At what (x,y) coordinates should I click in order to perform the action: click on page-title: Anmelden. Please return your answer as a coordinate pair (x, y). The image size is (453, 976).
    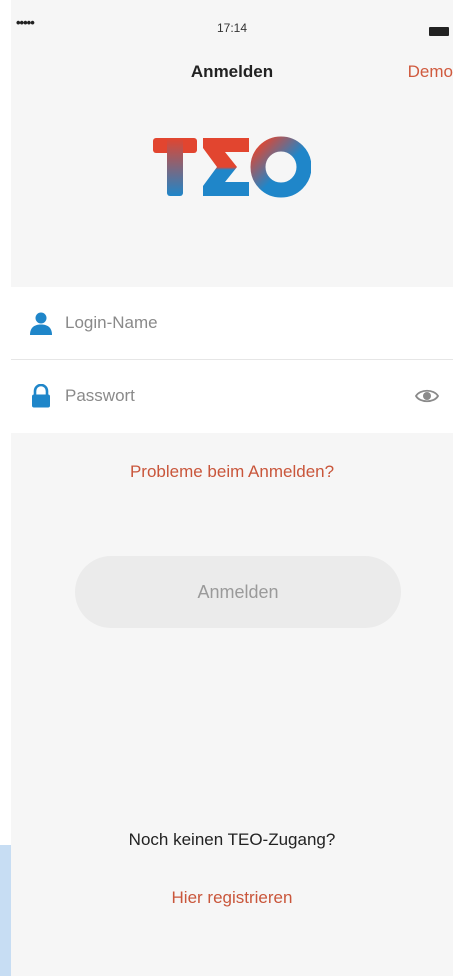
    Looking at the image, I should click on (232, 71).